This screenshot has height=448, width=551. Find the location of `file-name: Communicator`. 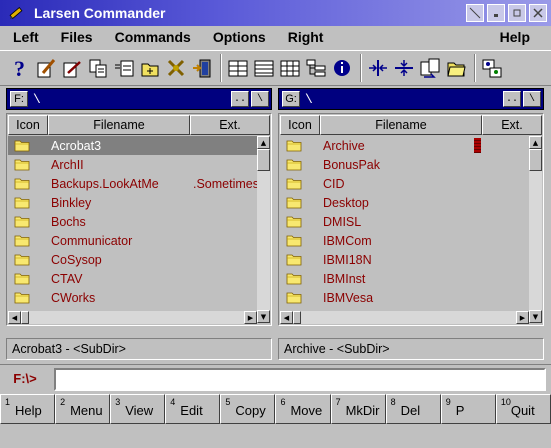

file-name: Communicator is located at coordinates (92, 240).